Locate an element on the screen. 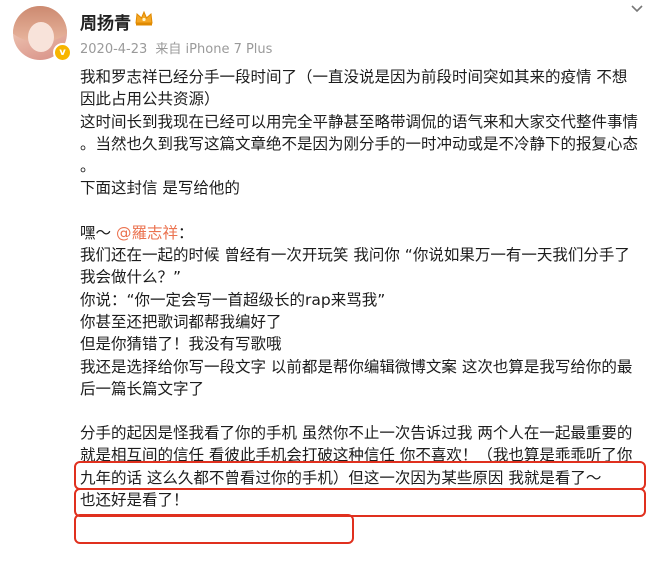  chevron-down-icon is located at coordinates (637, 9).